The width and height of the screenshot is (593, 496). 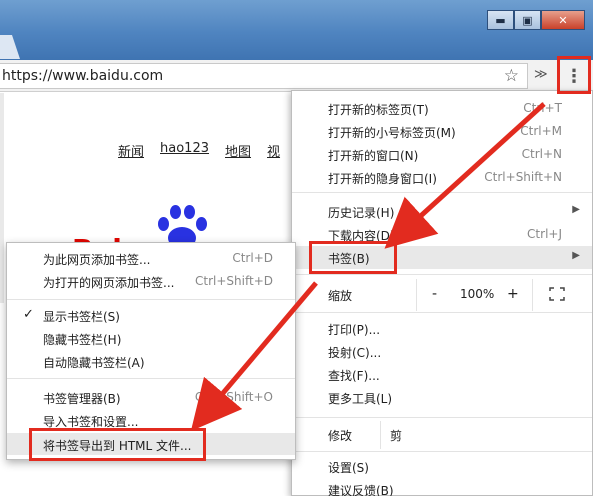 What do you see at coordinates (542, 108) in the screenshot?
I see `menu-item-shortcut: Ctrl+T` at bounding box center [542, 108].